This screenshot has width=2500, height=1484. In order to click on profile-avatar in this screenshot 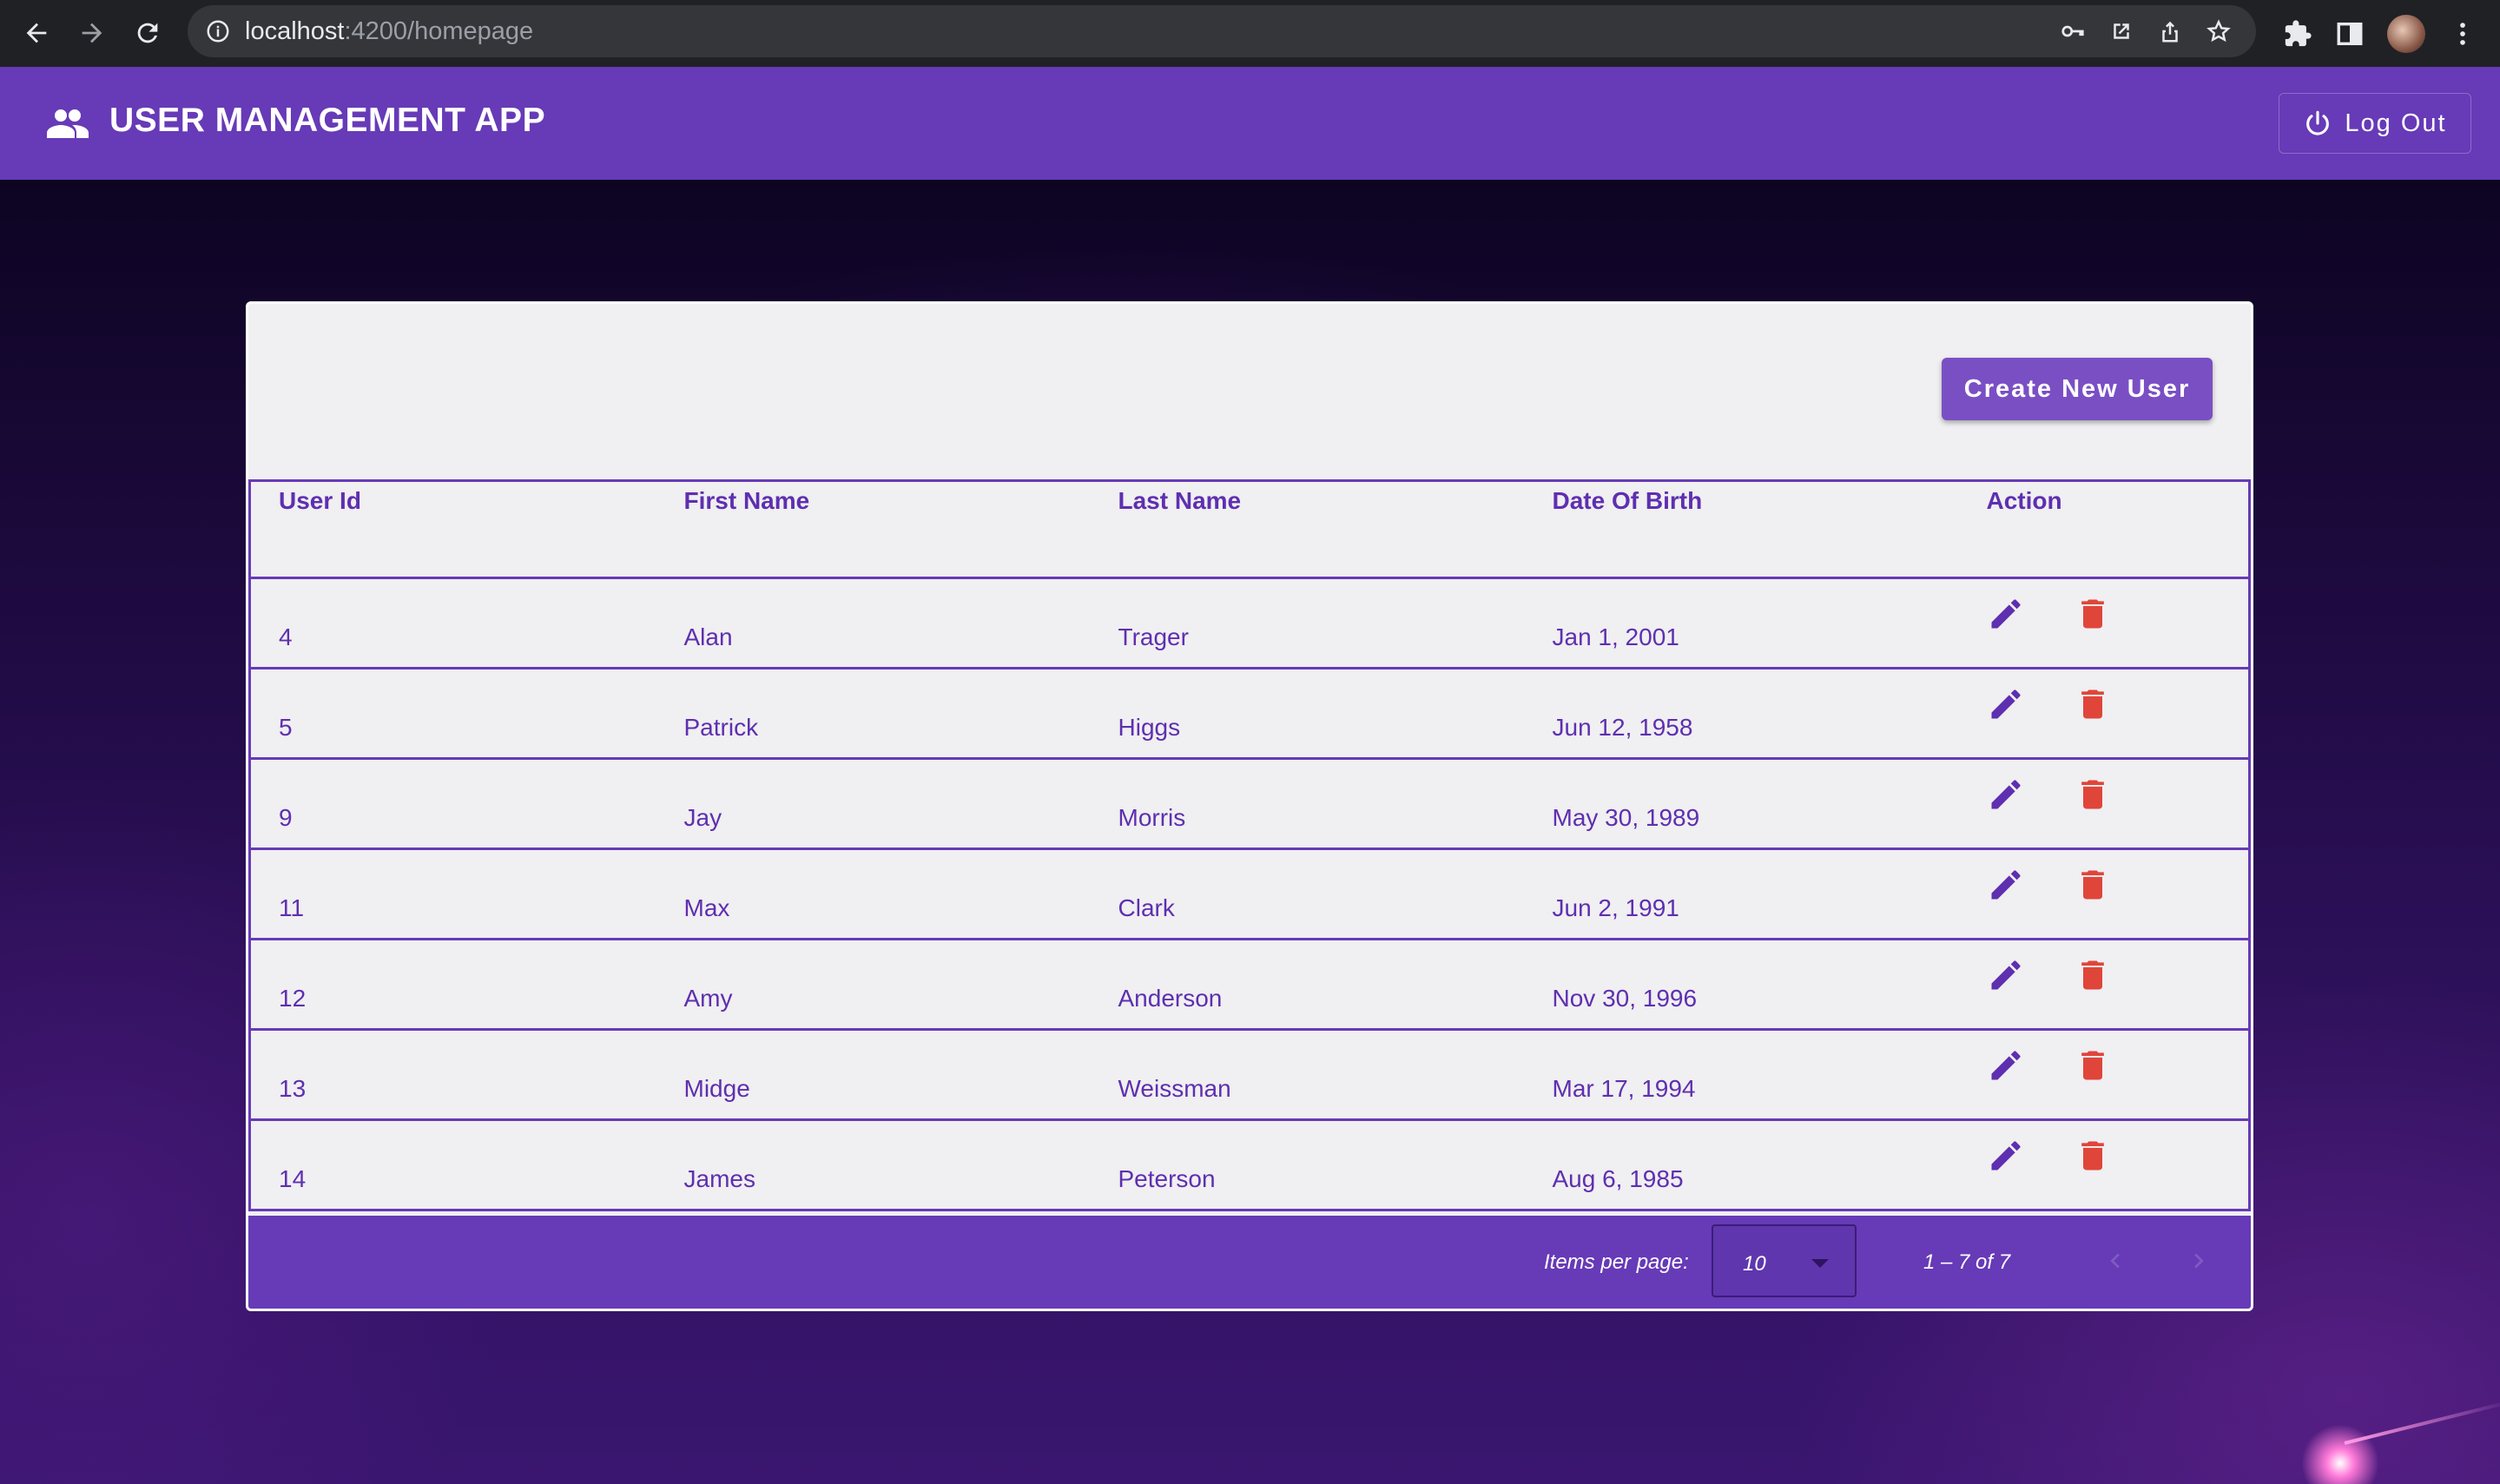, I will do `click(2406, 33)`.